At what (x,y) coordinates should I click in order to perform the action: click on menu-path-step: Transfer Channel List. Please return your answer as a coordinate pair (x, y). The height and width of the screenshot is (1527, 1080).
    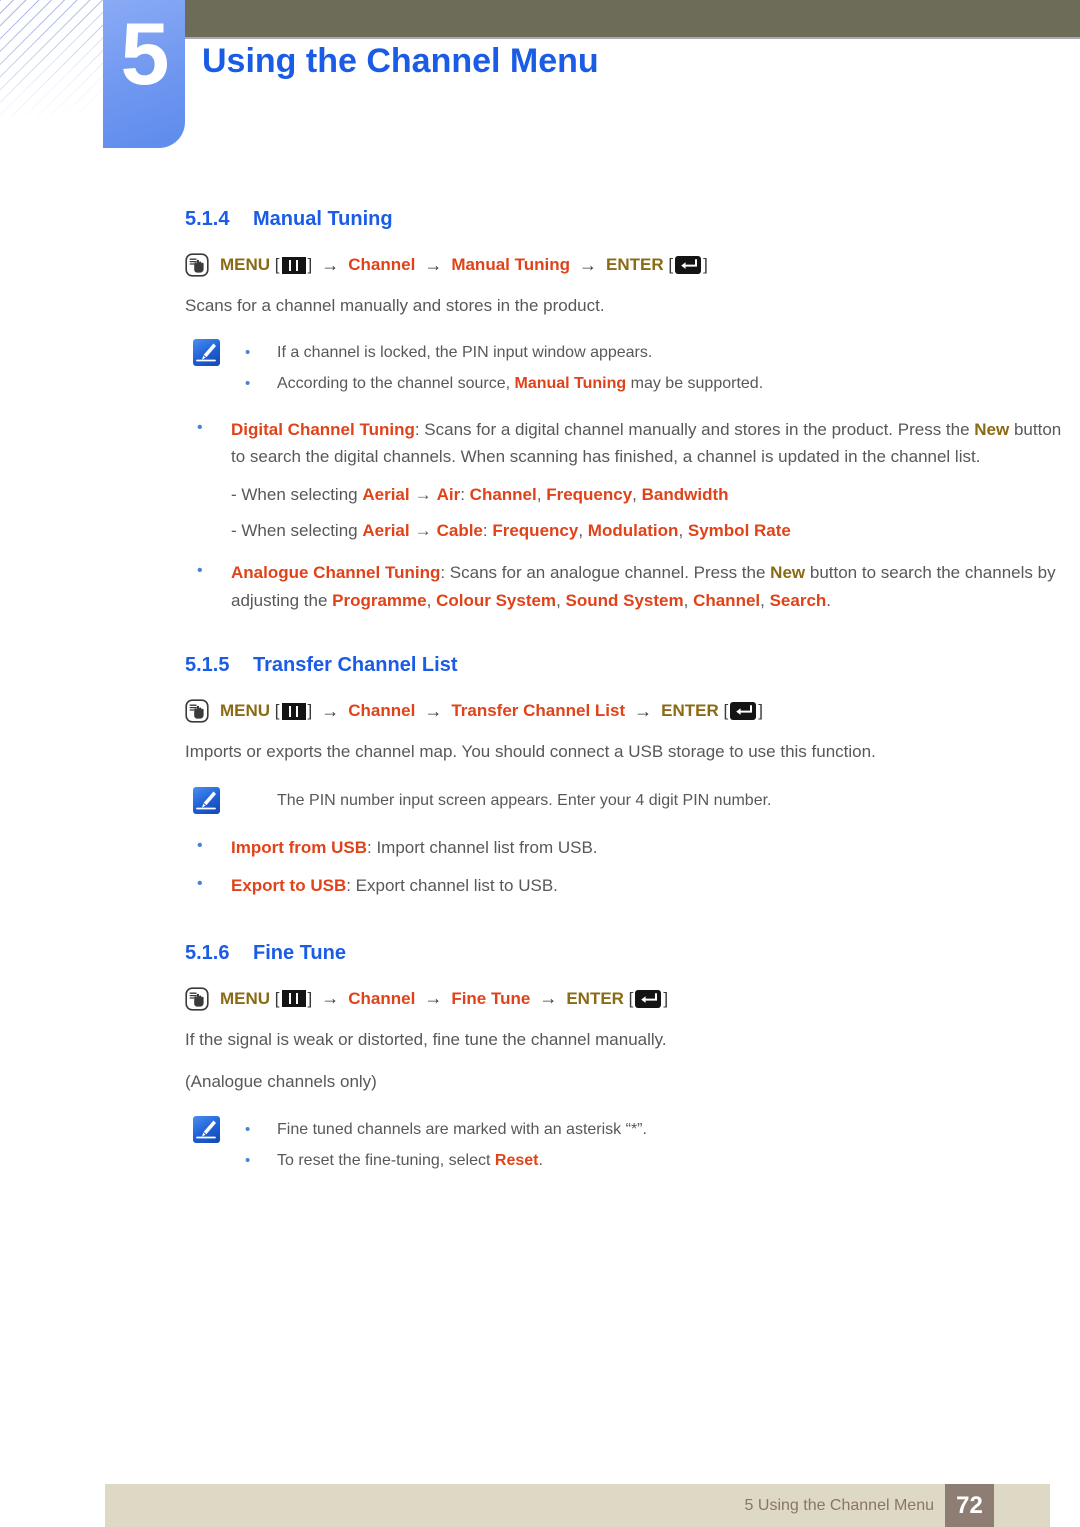
    Looking at the image, I should click on (538, 711).